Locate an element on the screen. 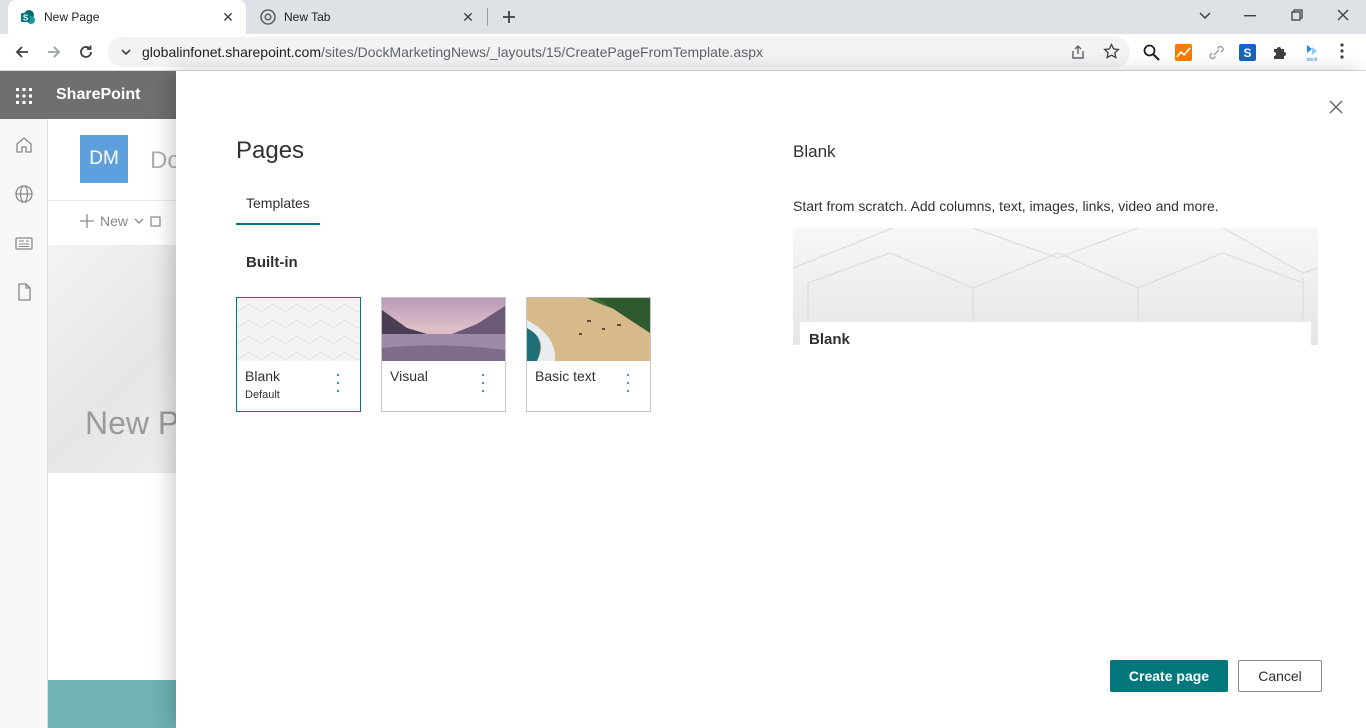 This screenshot has width=1366, height=728. template-name: Visual is located at coordinates (409, 376).